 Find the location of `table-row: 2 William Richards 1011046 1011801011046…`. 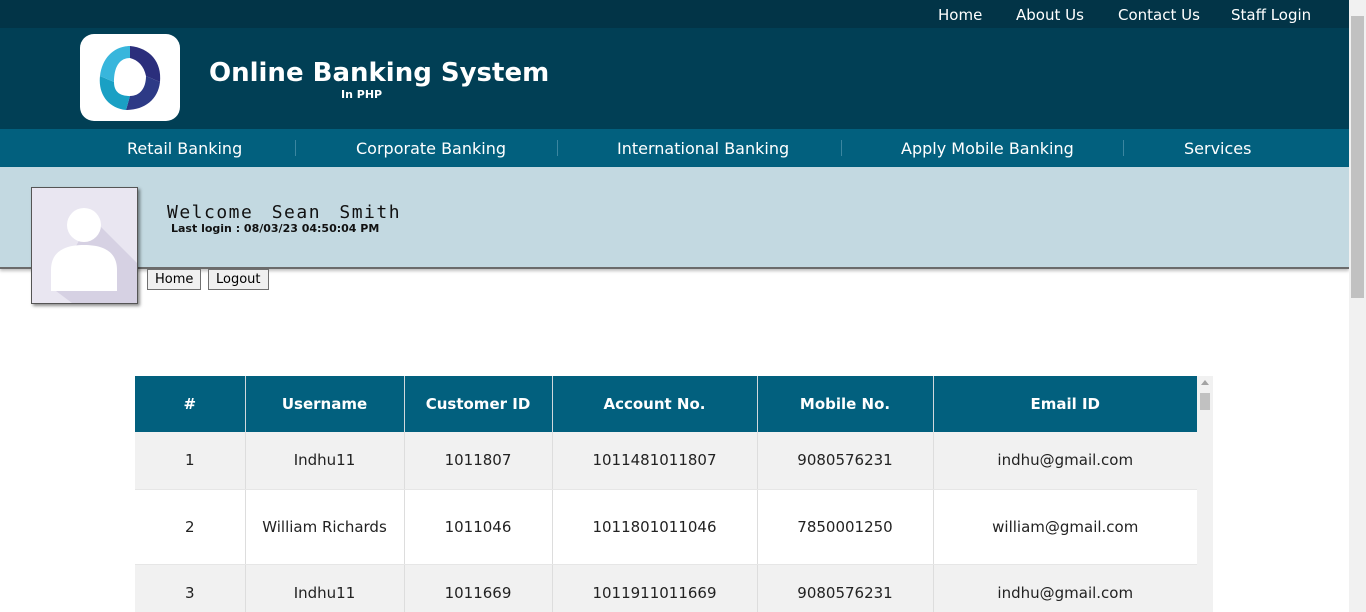

table-row: 2 William Richards 1011046 1011801011046… is located at coordinates (666, 527).